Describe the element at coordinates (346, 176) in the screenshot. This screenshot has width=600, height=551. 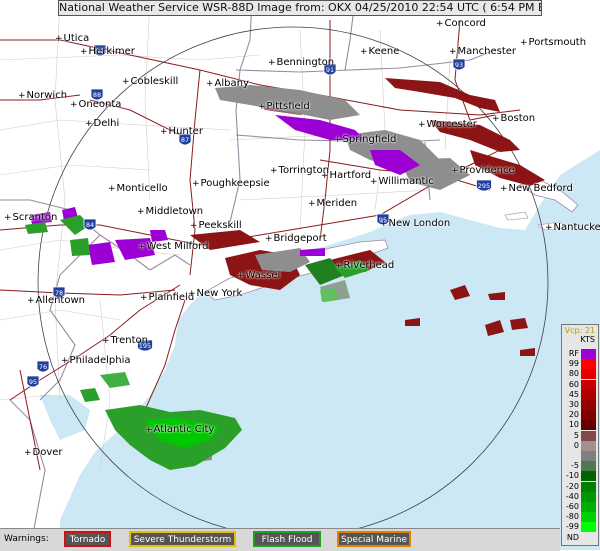
I see `city-label-hartford: Hartford` at that location.